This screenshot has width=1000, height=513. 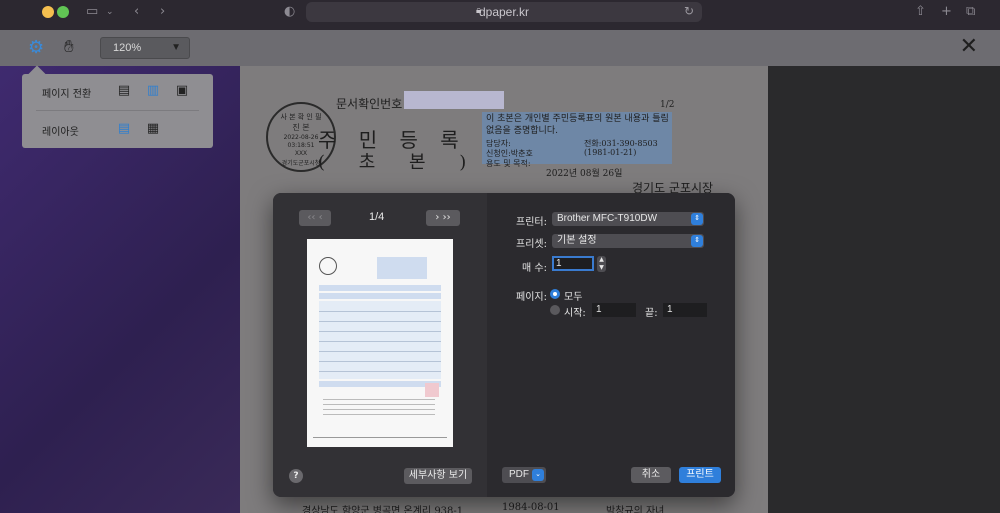 I want to click on preset-label: 프리셋:, so click(x=531, y=244).